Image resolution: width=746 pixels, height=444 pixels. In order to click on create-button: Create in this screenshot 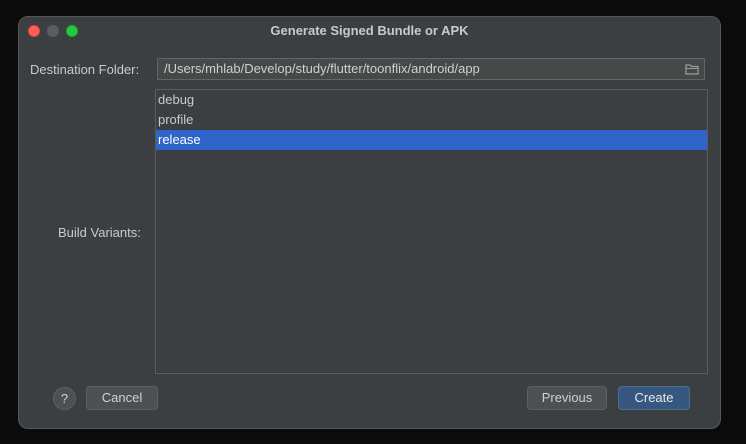, I will do `click(654, 398)`.